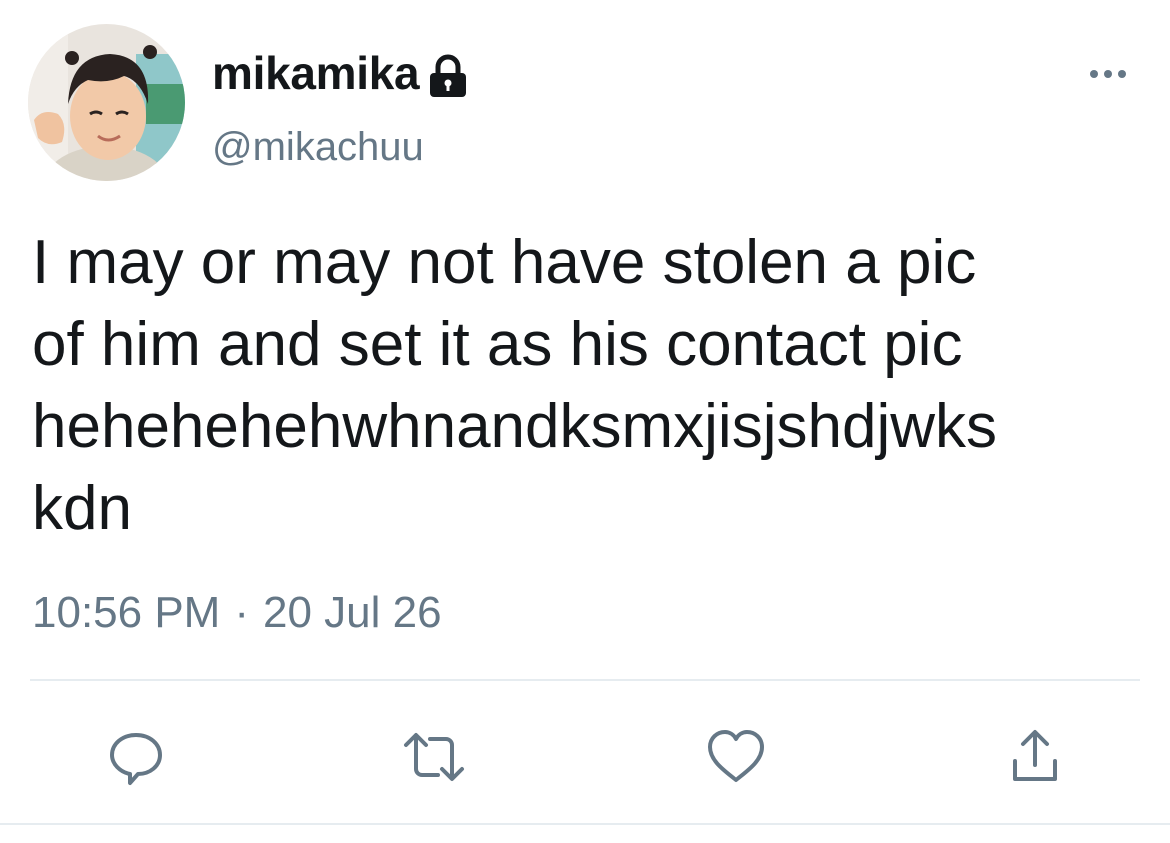  What do you see at coordinates (126, 612) in the screenshot?
I see `tweet-time: 10:56 PM` at bounding box center [126, 612].